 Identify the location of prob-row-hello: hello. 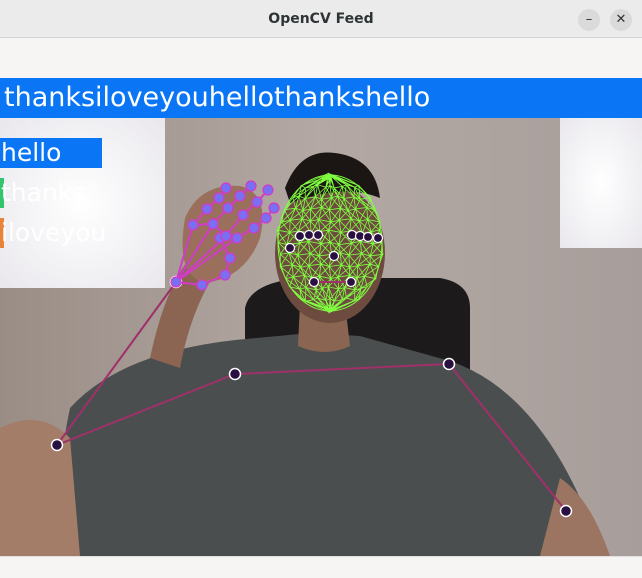
(82, 153).